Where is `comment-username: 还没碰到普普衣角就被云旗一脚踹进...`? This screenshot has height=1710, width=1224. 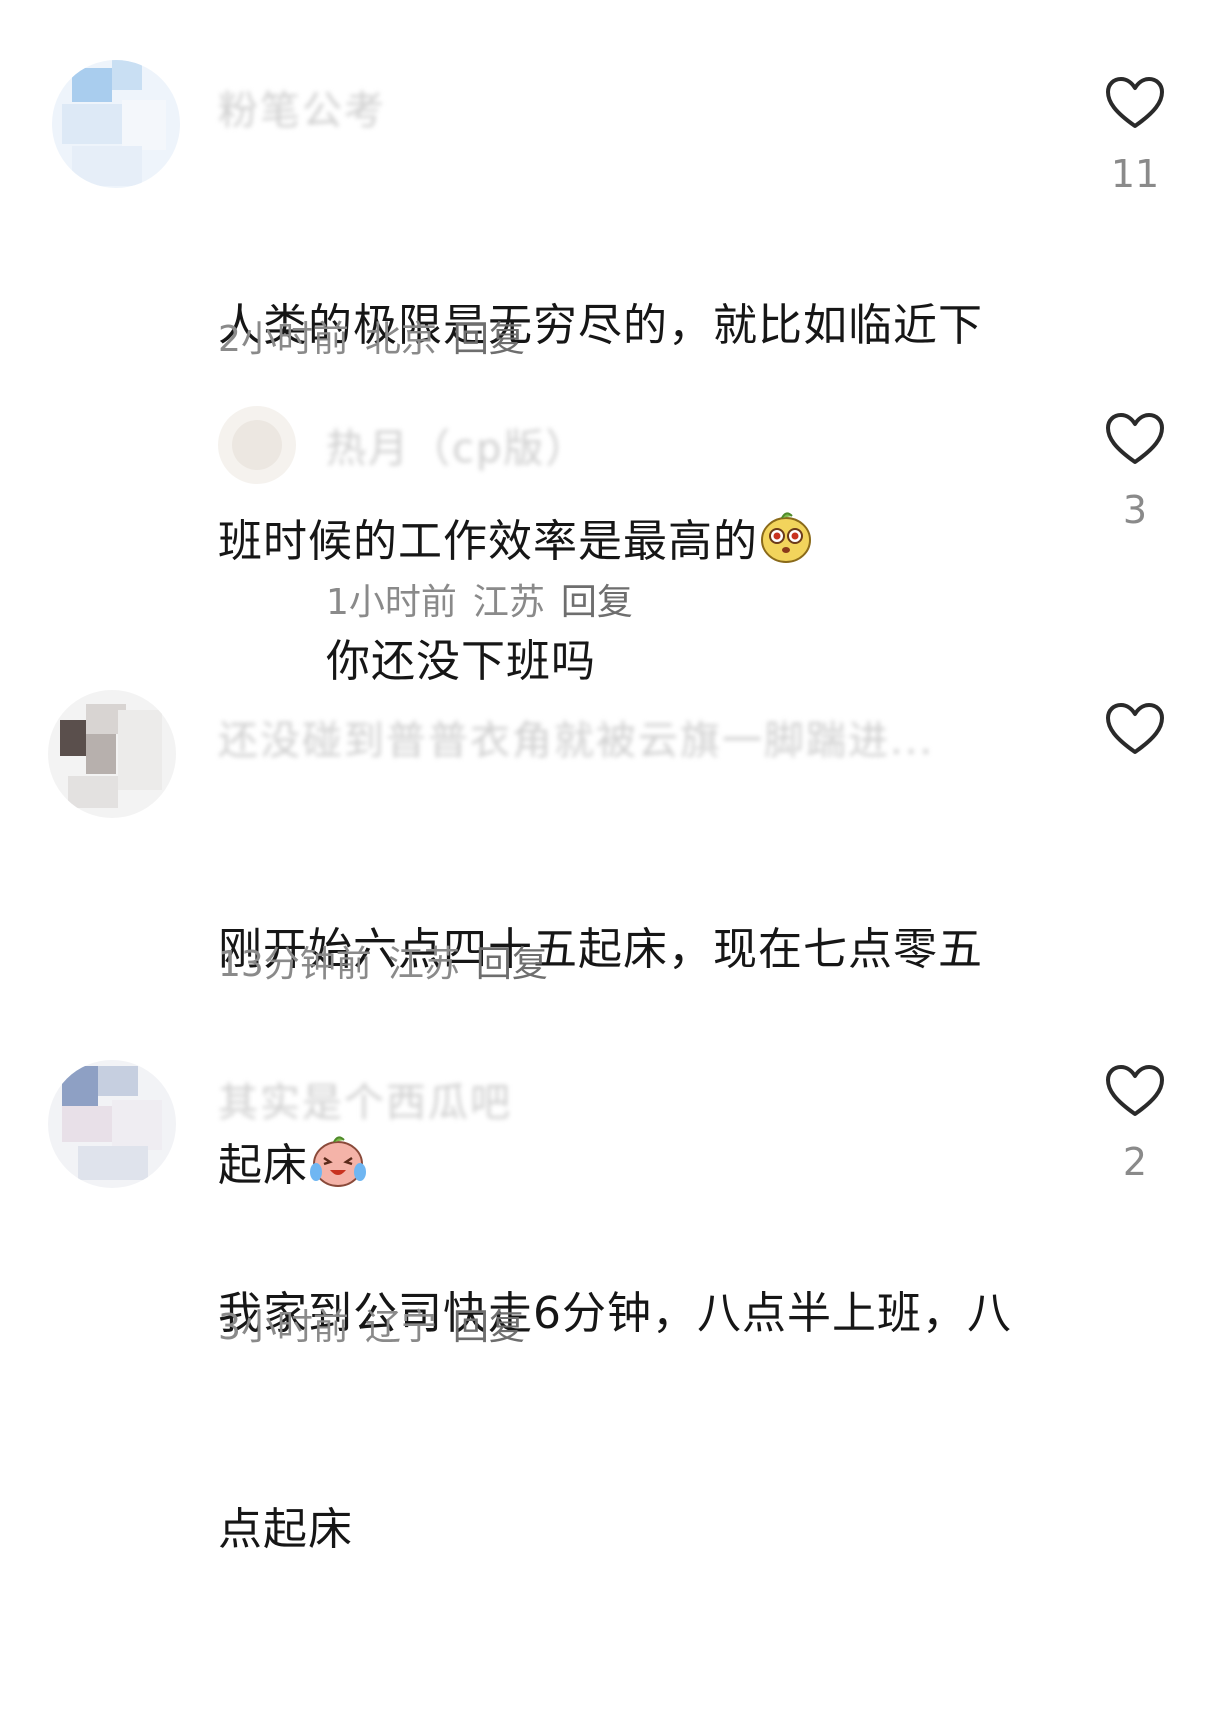
comment-username: 还没碰到普普衣角就被云旗一脚踹进... is located at coordinates (576, 737).